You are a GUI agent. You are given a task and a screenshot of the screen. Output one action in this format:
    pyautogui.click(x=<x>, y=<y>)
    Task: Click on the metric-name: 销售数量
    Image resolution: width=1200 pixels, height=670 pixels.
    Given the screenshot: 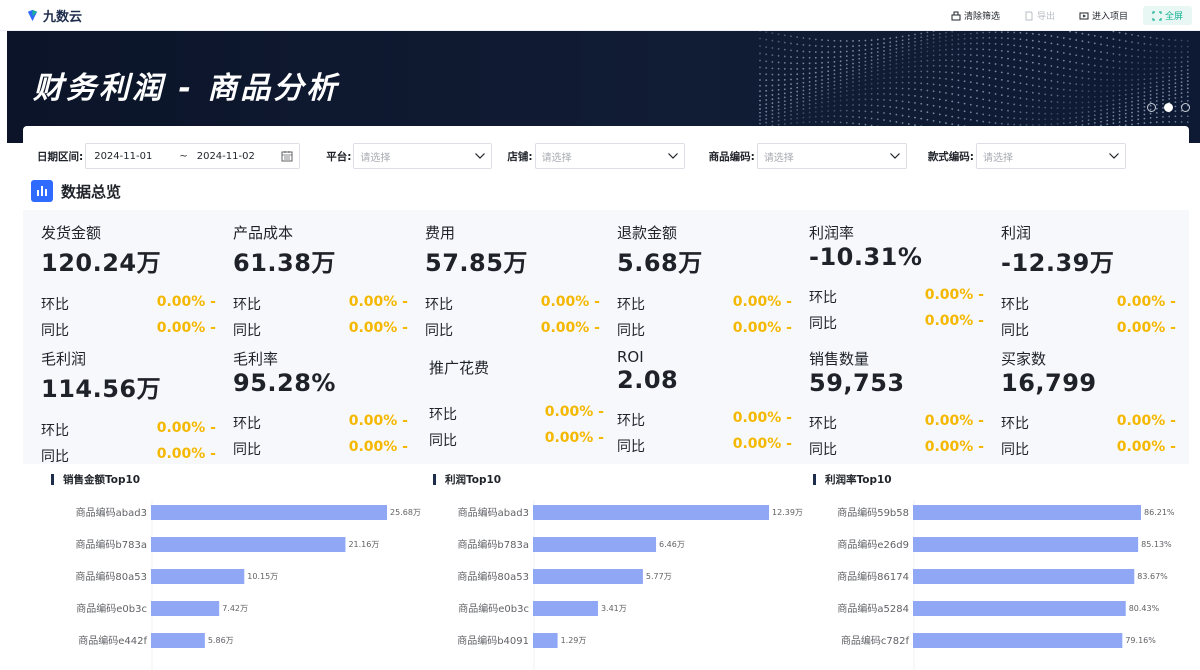 What is the action you would take?
    pyautogui.click(x=839, y=359)
    